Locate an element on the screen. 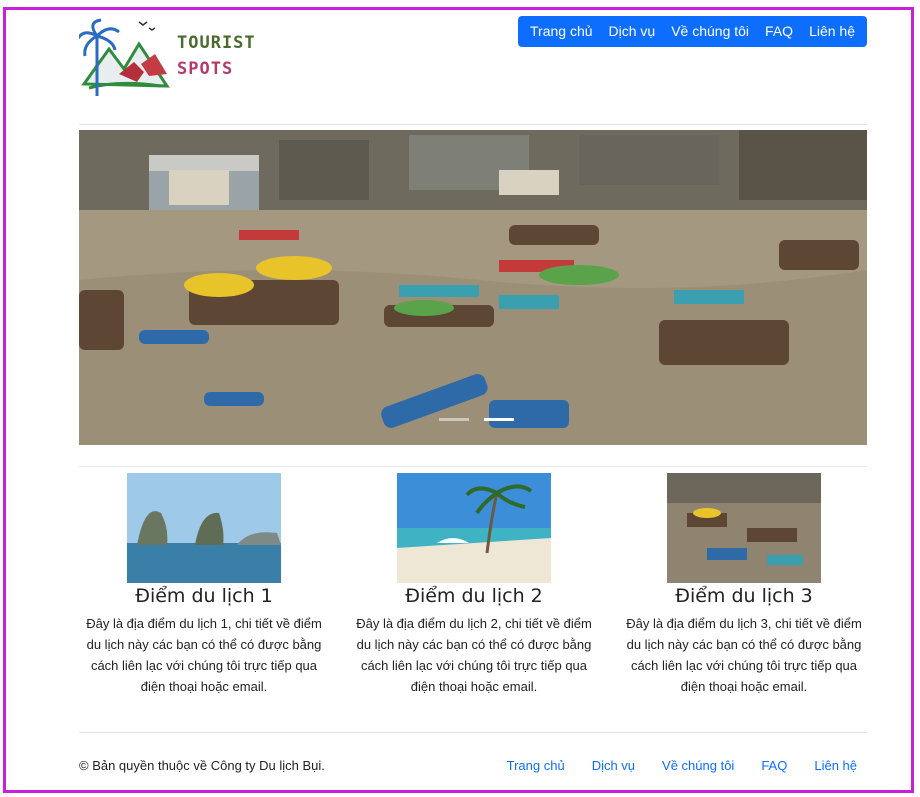  destination-title: Điểm du lịch 1 is located at coordinates (204, 596).